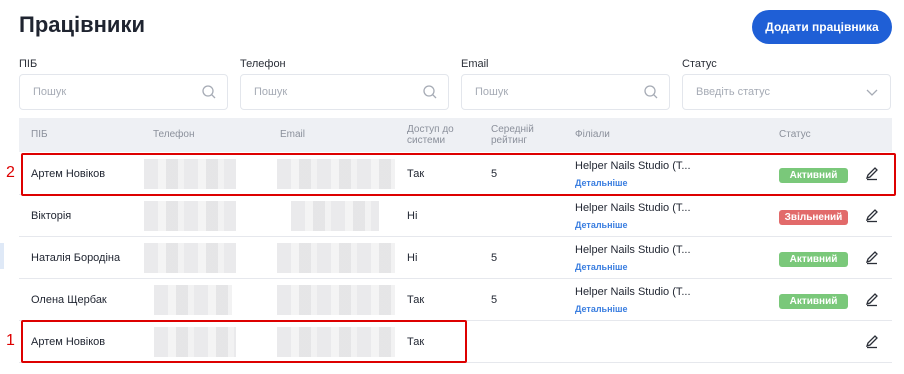  I want to click on filter-phone: Телефон Пошук, so click(344, 84).